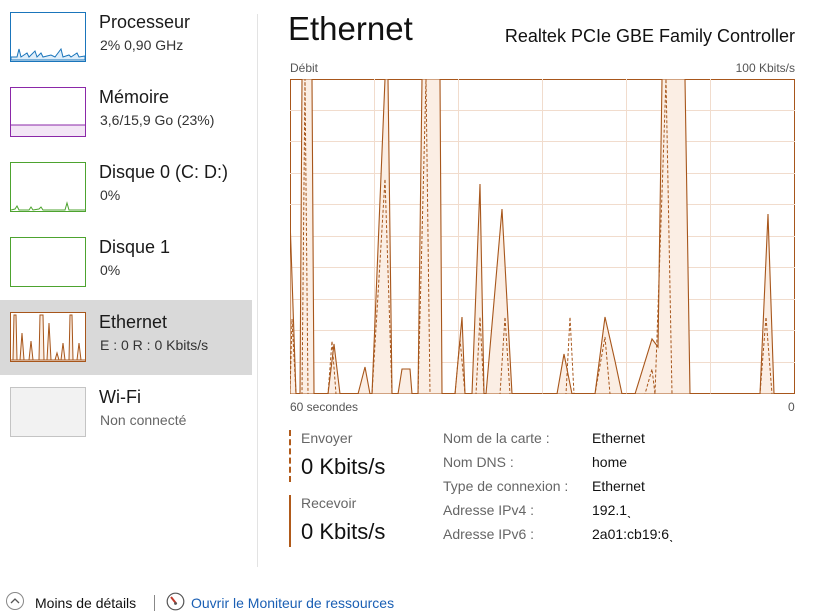 Image resolution: width=815 pixels, height=616 pixels. What do you see at coordinates (145, 22) in the screenshot?
I see `sidebar-item-title: Processeur` at bounding box center [145, 22].